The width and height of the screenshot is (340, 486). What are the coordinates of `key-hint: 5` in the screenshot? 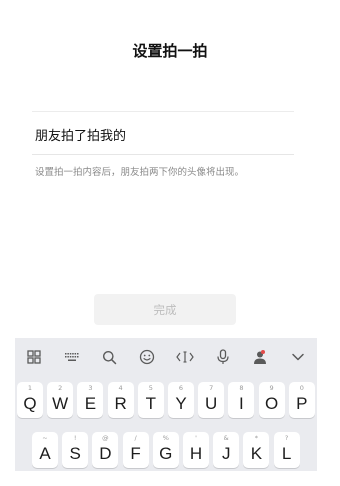 It's located at (150, 388).